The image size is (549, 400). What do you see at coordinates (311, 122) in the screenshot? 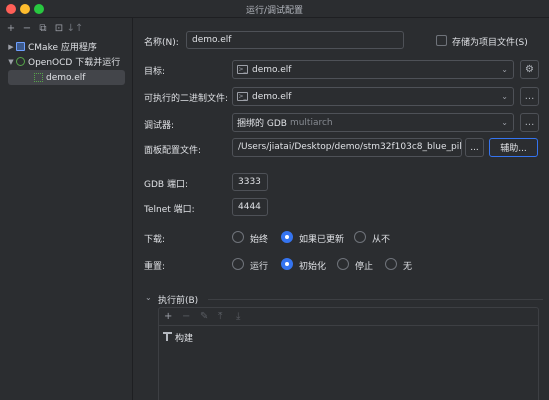
I see `debugger-hint: multiarch` at bounding box center [311, 122].